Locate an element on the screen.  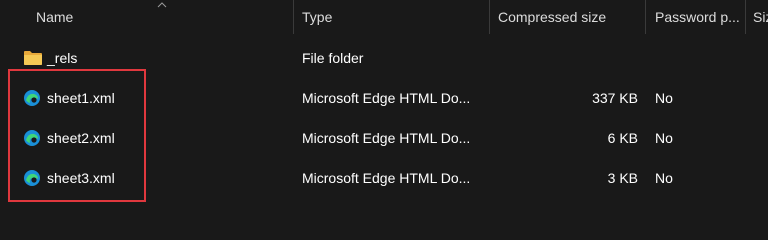
file-compressed-size: 6 KB is located at coordinates (622, 138).